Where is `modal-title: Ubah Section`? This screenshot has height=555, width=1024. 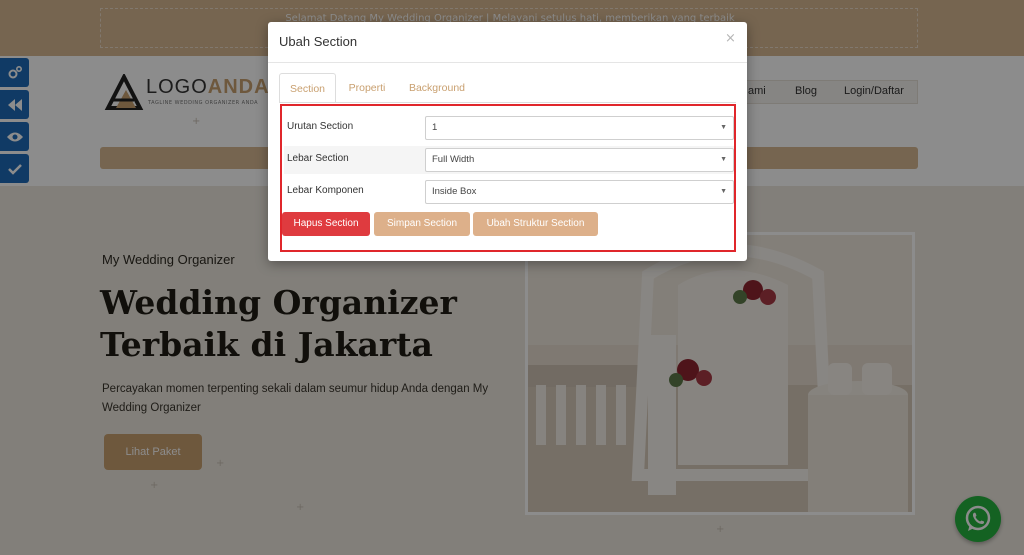
modal-title: Ubah Section is located at coordinates (318, 41).